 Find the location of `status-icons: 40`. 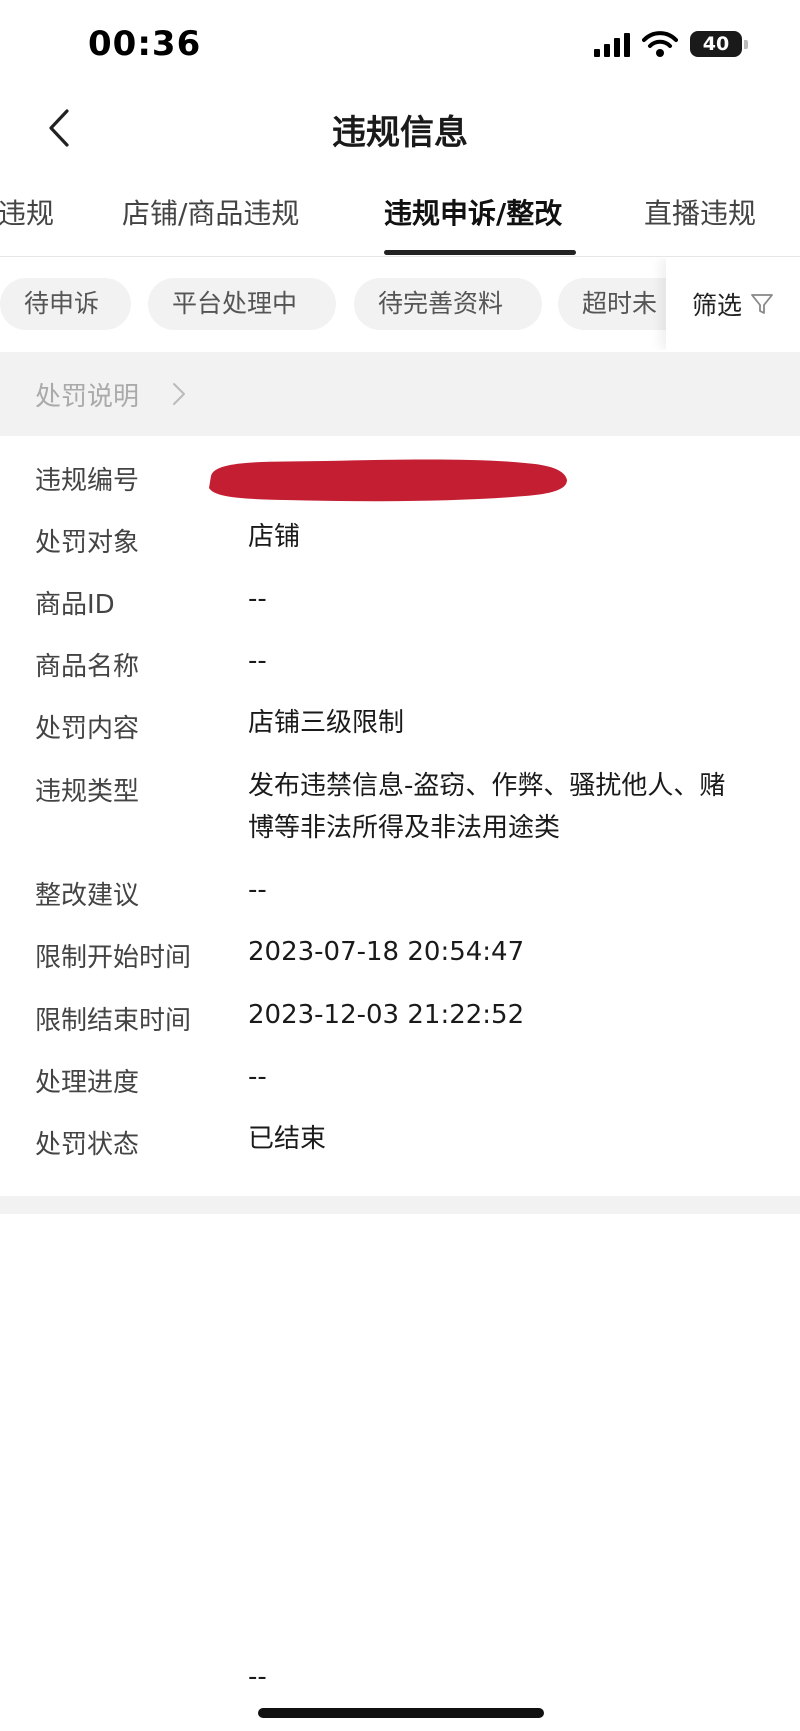

status-icons: 40 is located at coordinates (671, 44).